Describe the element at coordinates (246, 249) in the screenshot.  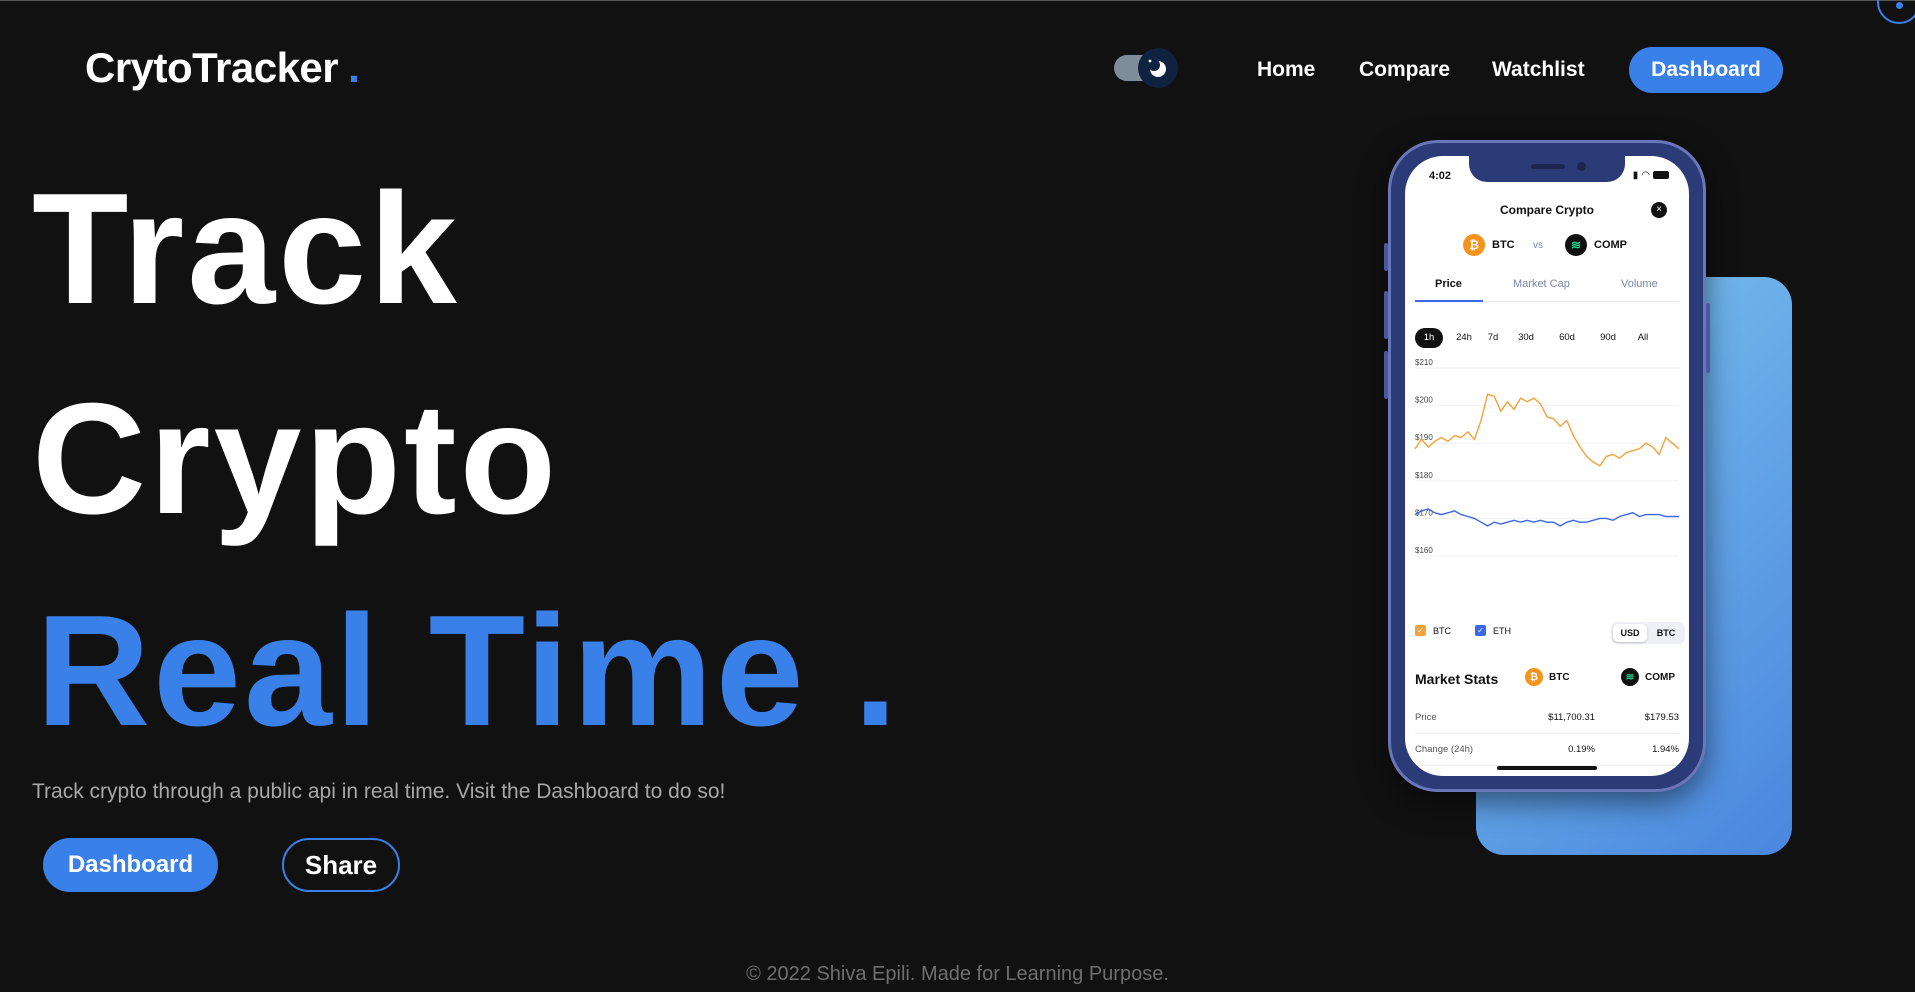
I see `hero-line-1: Track` at that location.